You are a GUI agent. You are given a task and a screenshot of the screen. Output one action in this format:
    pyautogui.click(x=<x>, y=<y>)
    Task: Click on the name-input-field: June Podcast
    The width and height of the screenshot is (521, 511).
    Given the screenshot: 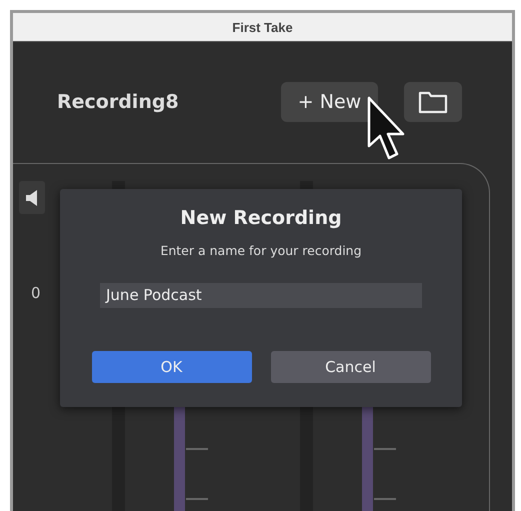 What is the action you would take?
    pyautogui.click(x=261, y=295)
    